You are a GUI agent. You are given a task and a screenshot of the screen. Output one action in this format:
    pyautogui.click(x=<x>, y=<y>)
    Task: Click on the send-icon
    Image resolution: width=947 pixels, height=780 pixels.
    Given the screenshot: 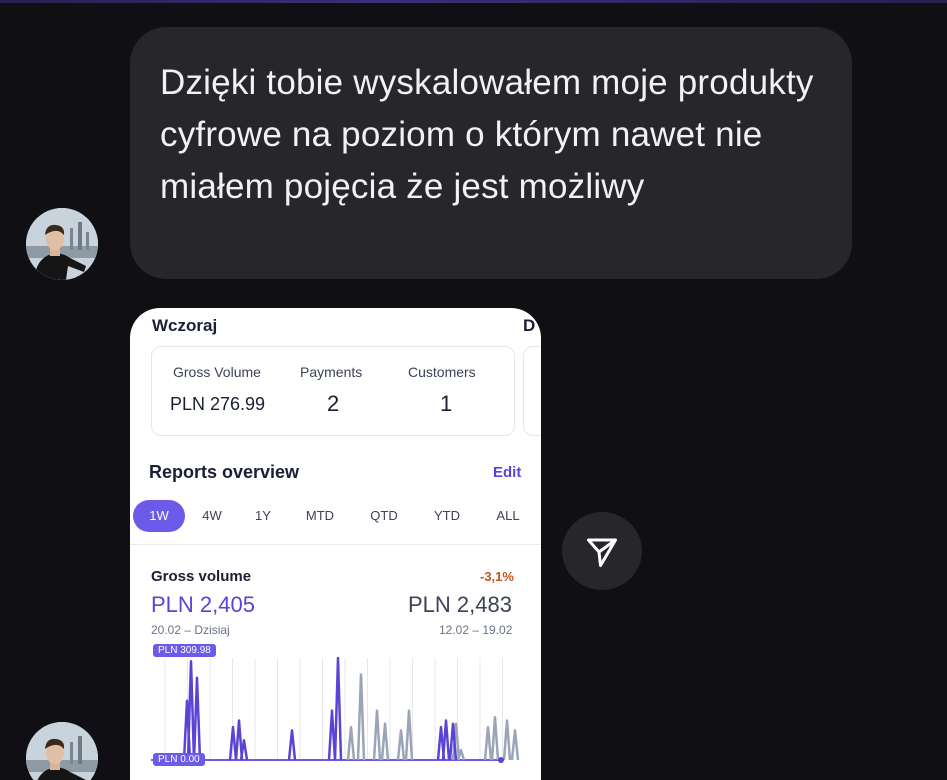 What is the action you would take?
    pyautogui.click(x=602, y=552)
    